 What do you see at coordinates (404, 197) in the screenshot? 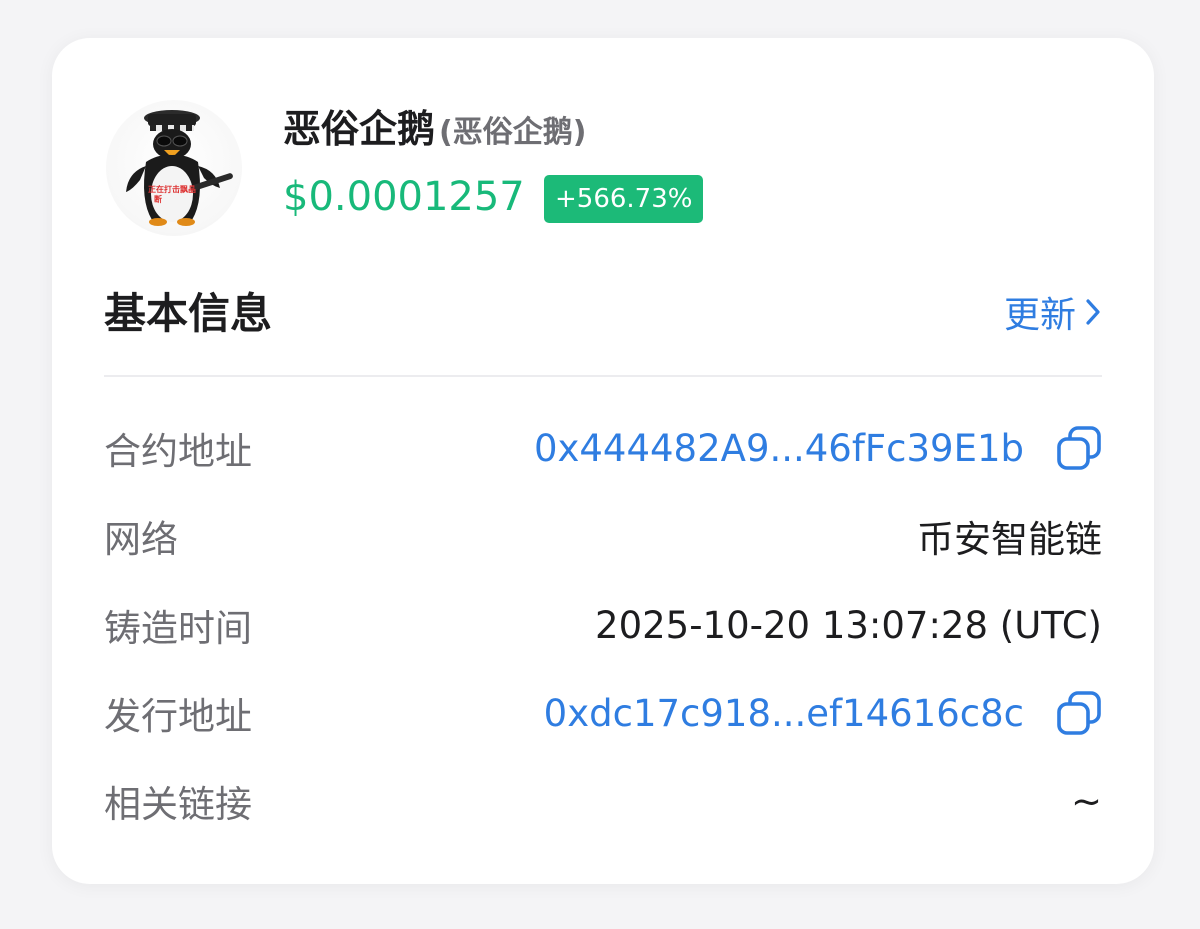
I see `token-price: $0.0001257` at bounding box center [404, 197].